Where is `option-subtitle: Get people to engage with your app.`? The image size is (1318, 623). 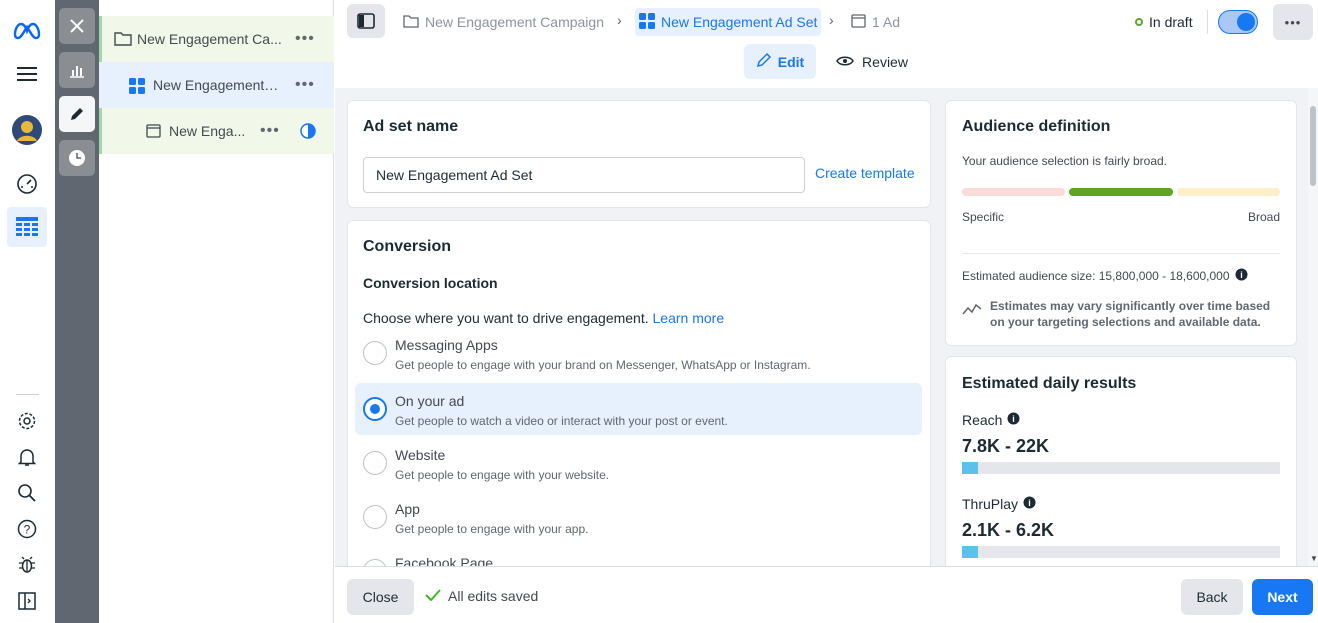 option-subtitle: Get people to engage with your app. is located at coordinates (492, 529).